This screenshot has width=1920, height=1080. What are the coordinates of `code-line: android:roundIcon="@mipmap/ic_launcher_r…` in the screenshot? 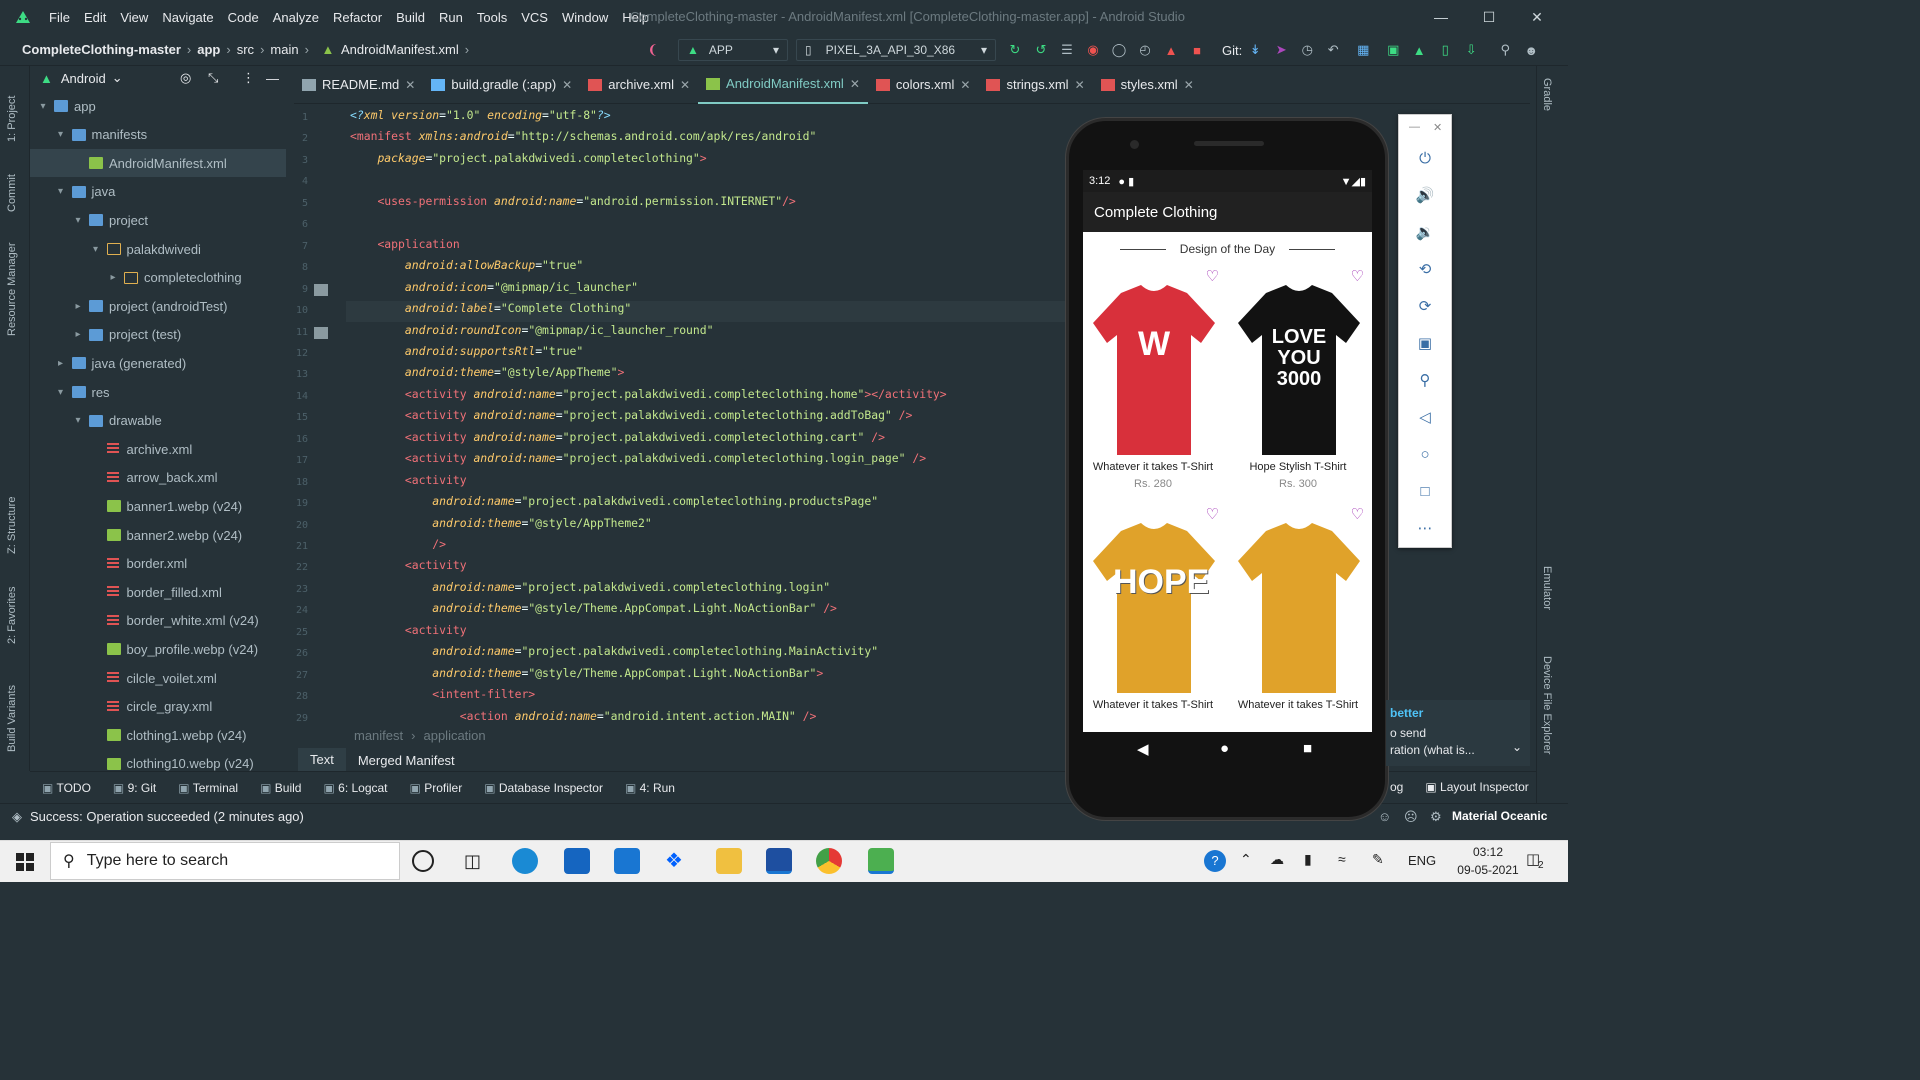 It's located at (532, 330).